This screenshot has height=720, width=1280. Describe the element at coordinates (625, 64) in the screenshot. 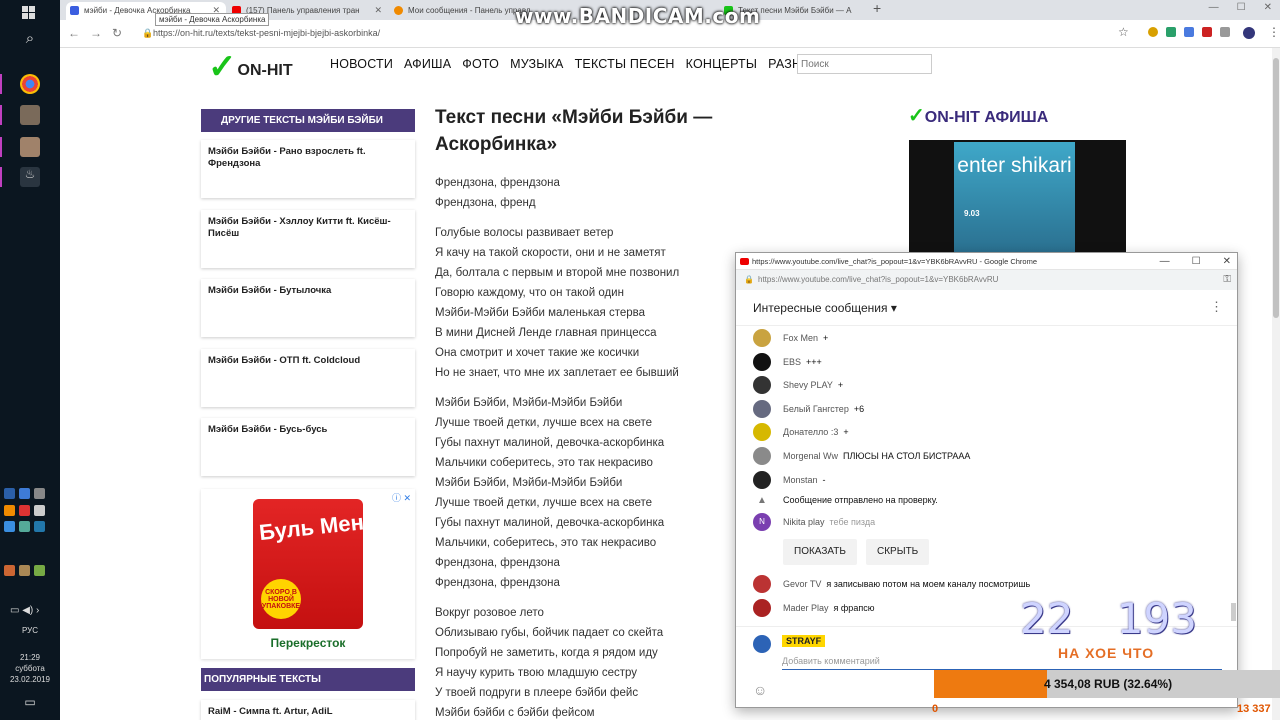

I see `nav-lyrics: ТЕКСТЫ ПЕСЕН` at that location.